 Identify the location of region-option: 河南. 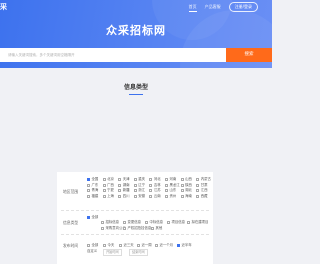
(170, 179).